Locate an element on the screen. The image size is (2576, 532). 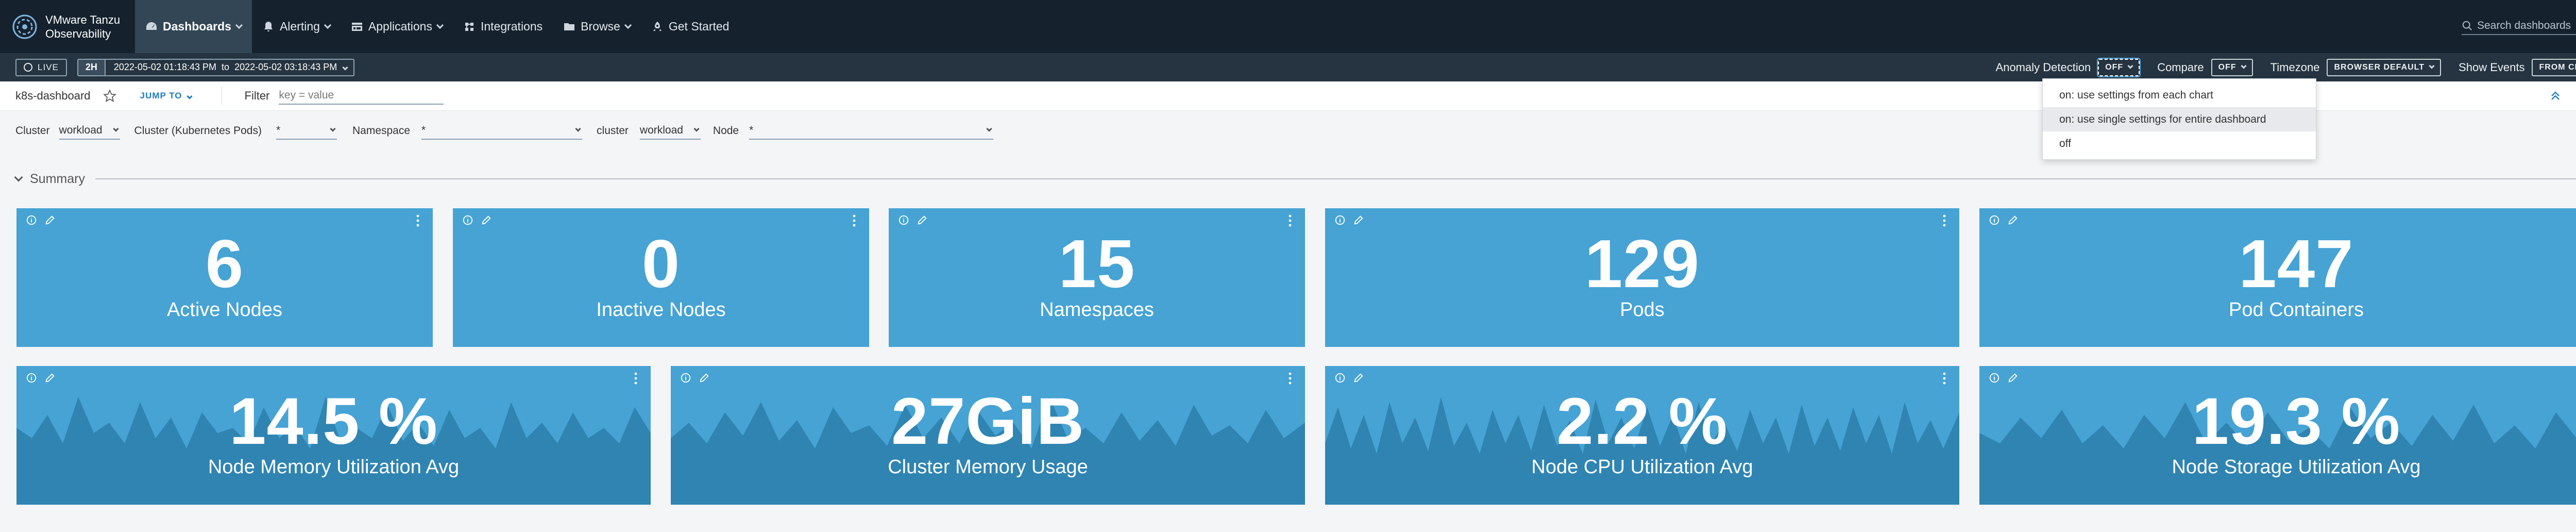
var-namespace-label: Namespace is located at coordinates (381, 131).